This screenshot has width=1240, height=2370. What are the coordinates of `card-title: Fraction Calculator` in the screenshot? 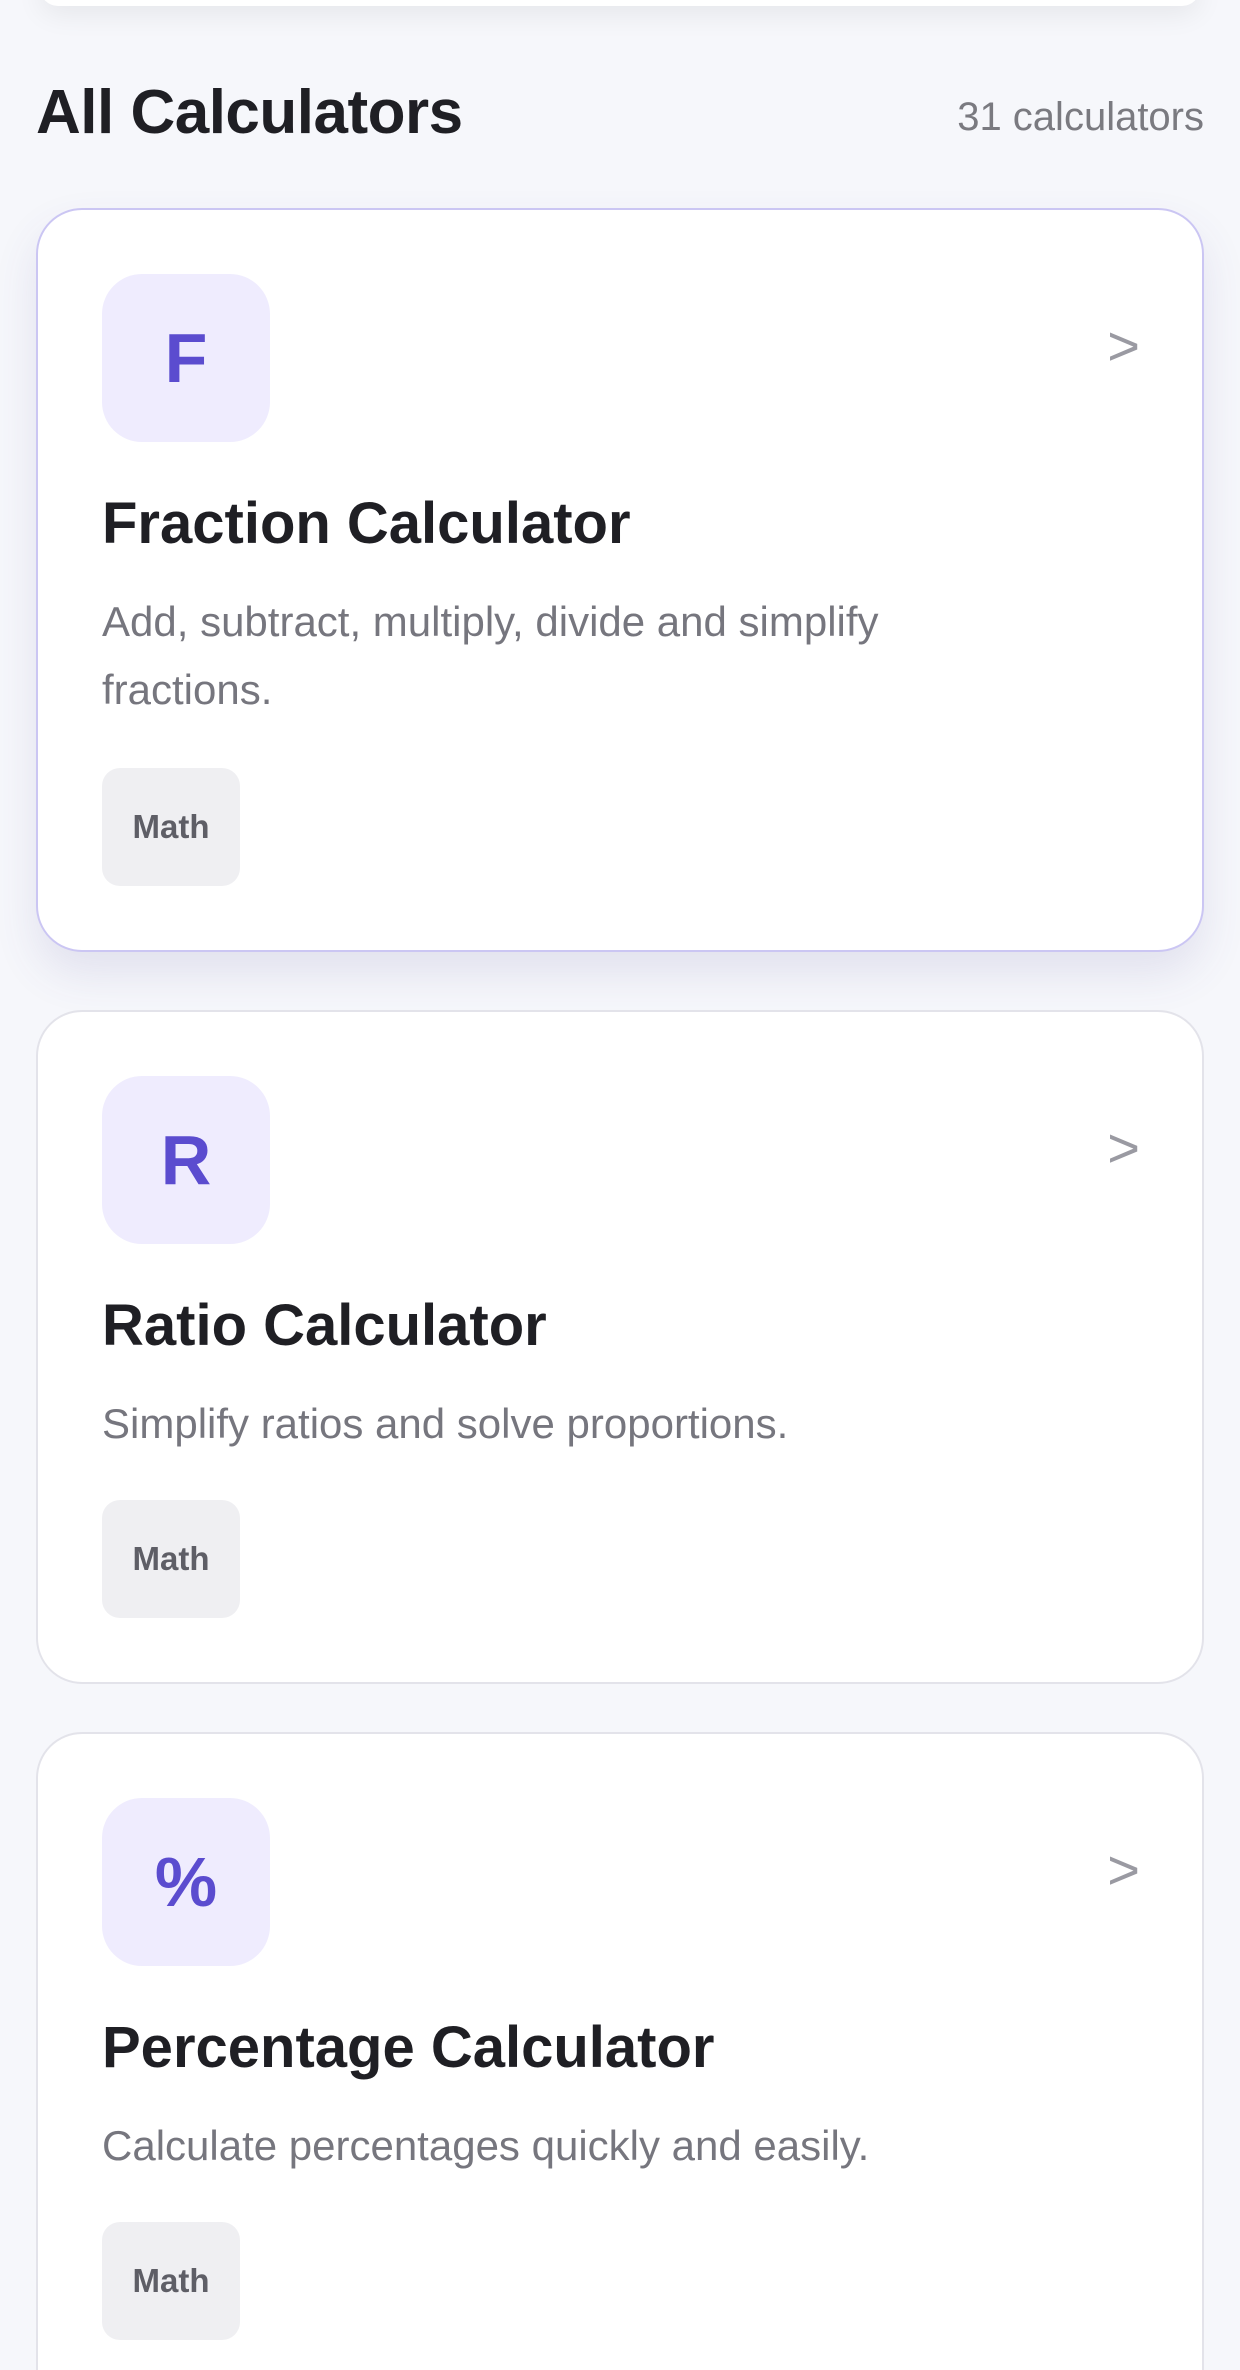 It's located at (366, 523).